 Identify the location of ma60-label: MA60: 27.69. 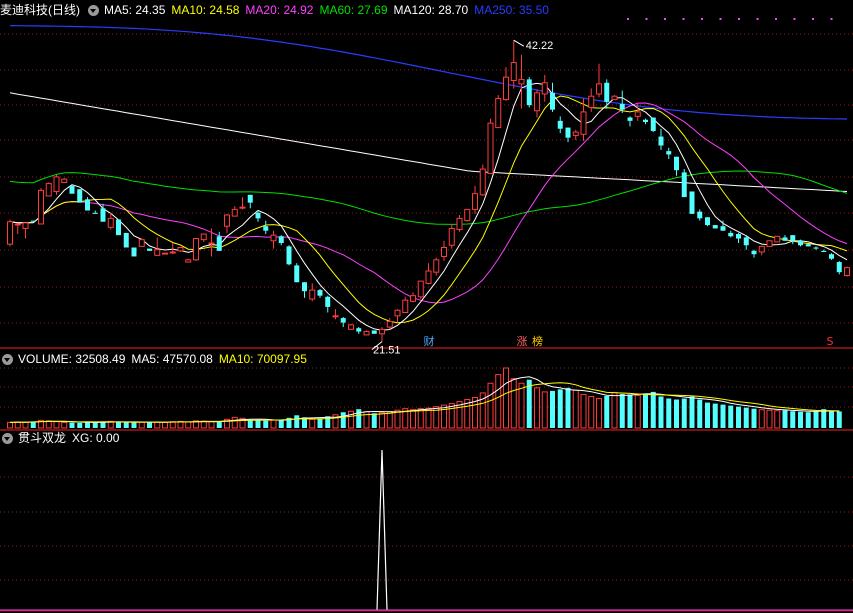
(353, 10).